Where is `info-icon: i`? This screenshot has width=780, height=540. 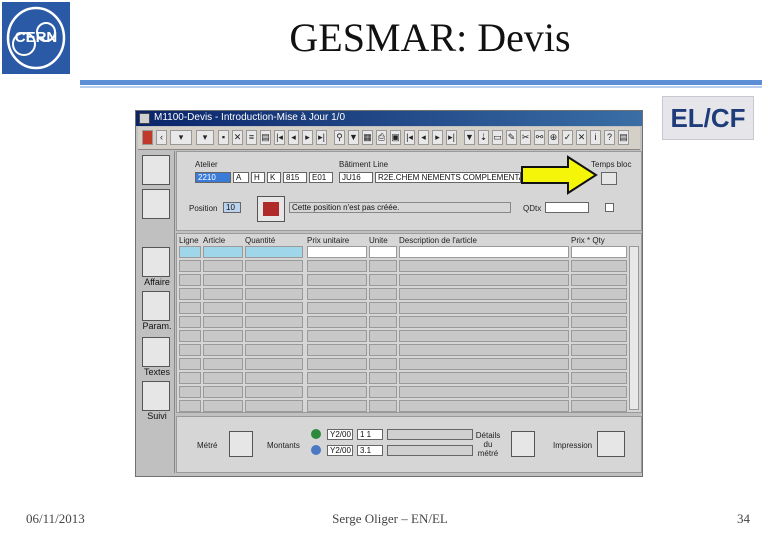
info-icon: i is located at coordinates (595, 137).